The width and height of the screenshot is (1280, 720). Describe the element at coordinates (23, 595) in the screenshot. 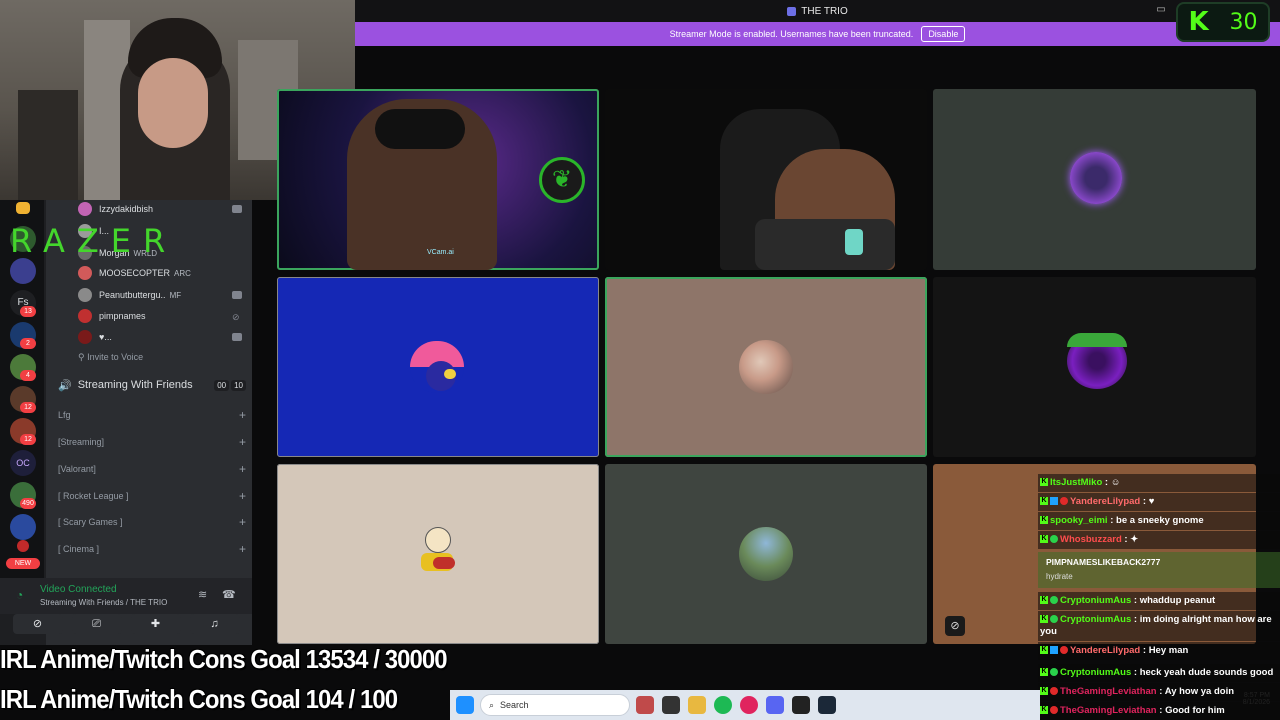

I see `signal-icon: ◔` at that location.